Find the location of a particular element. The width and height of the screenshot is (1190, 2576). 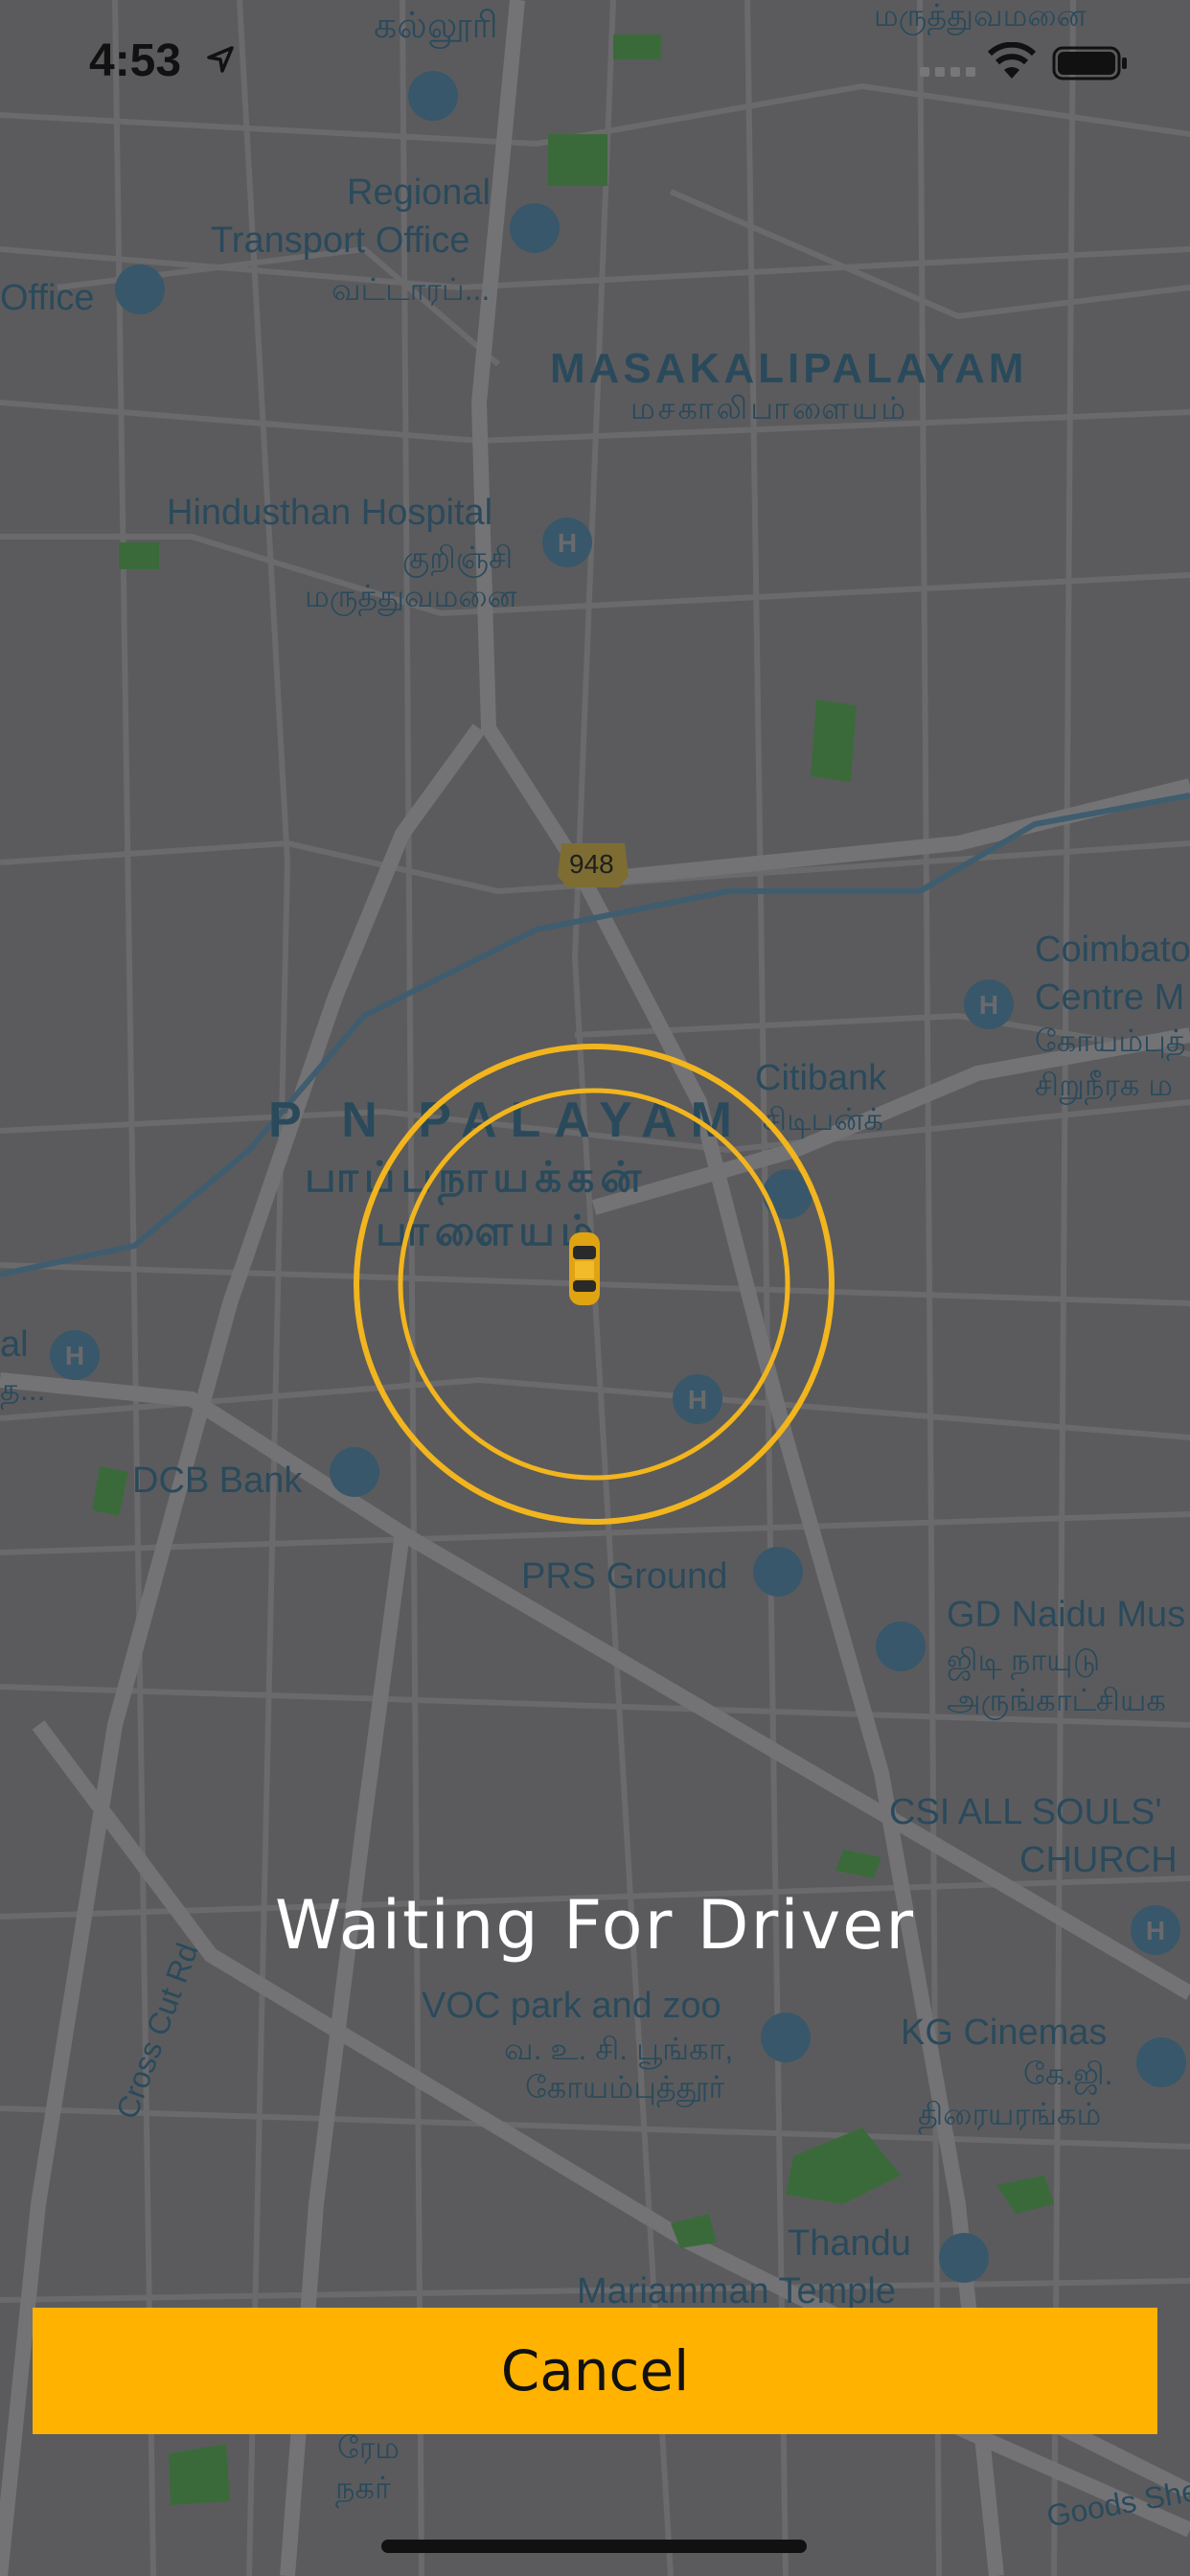

map-label: DCB Bank is located at coordinates (218, 1480).